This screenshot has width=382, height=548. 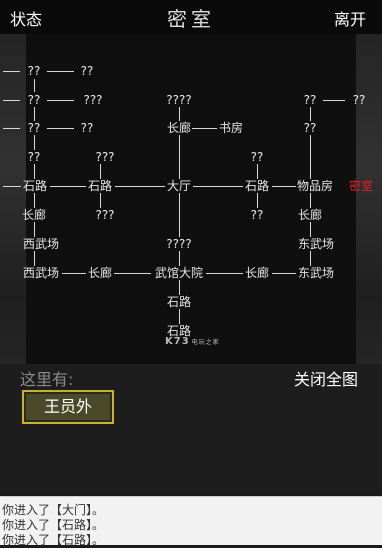 What do you see at coordinates (53, 540) in the screenshot?
I see `log-line: 你进入了【石路】。` at bounding box center [53, 540].